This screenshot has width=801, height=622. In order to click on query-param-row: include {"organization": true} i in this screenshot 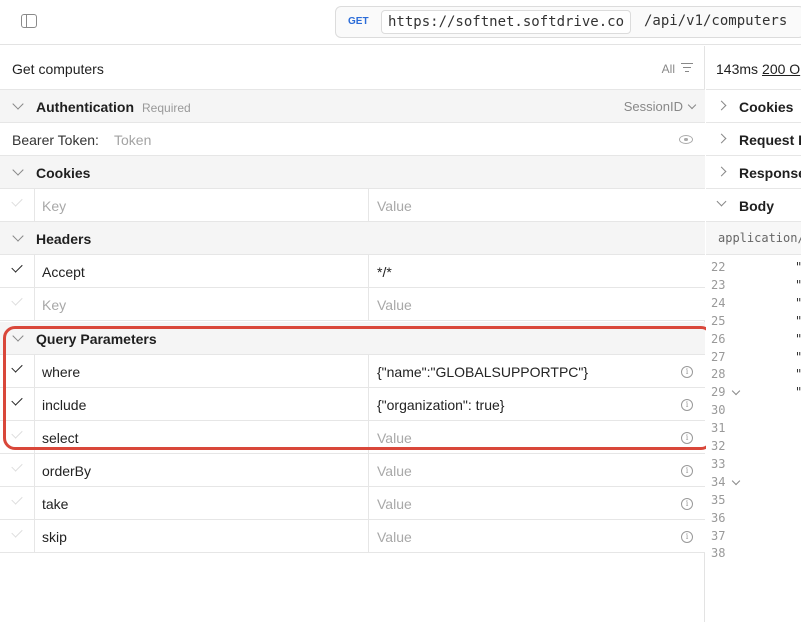, I will do `click(352, 404)`.